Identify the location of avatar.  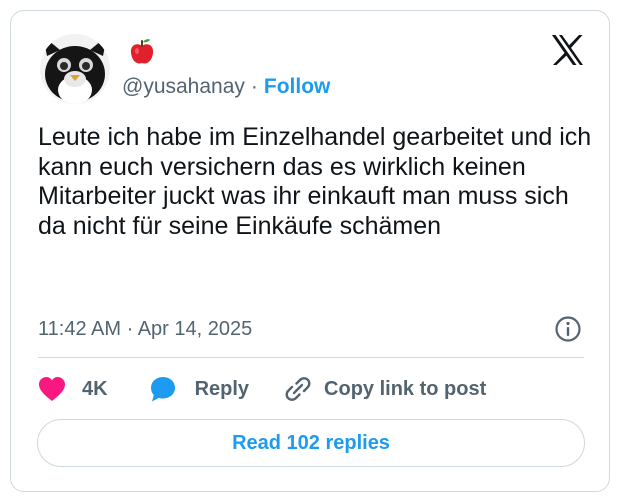
(75, 69).